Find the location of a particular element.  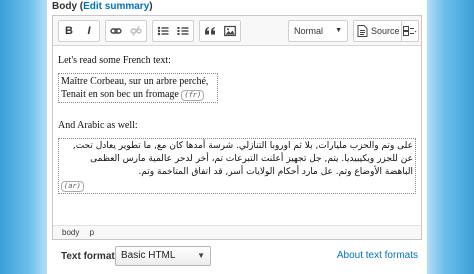

source-document-icon is located at coordinates (362, 31).